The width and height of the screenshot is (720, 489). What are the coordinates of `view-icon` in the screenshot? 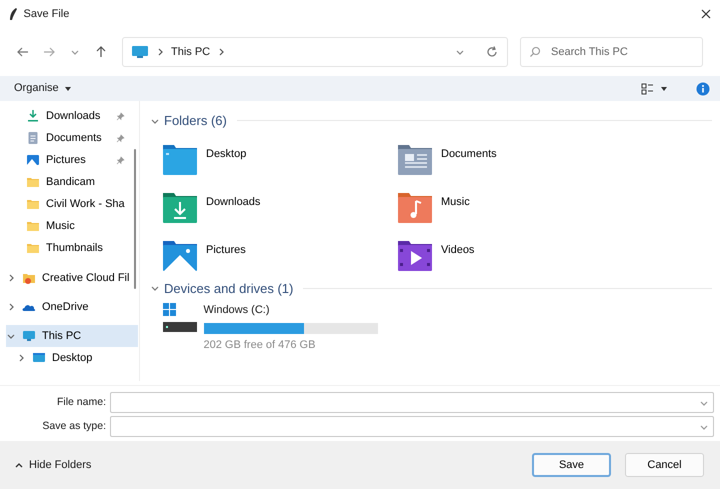 It's located at (648, 88).